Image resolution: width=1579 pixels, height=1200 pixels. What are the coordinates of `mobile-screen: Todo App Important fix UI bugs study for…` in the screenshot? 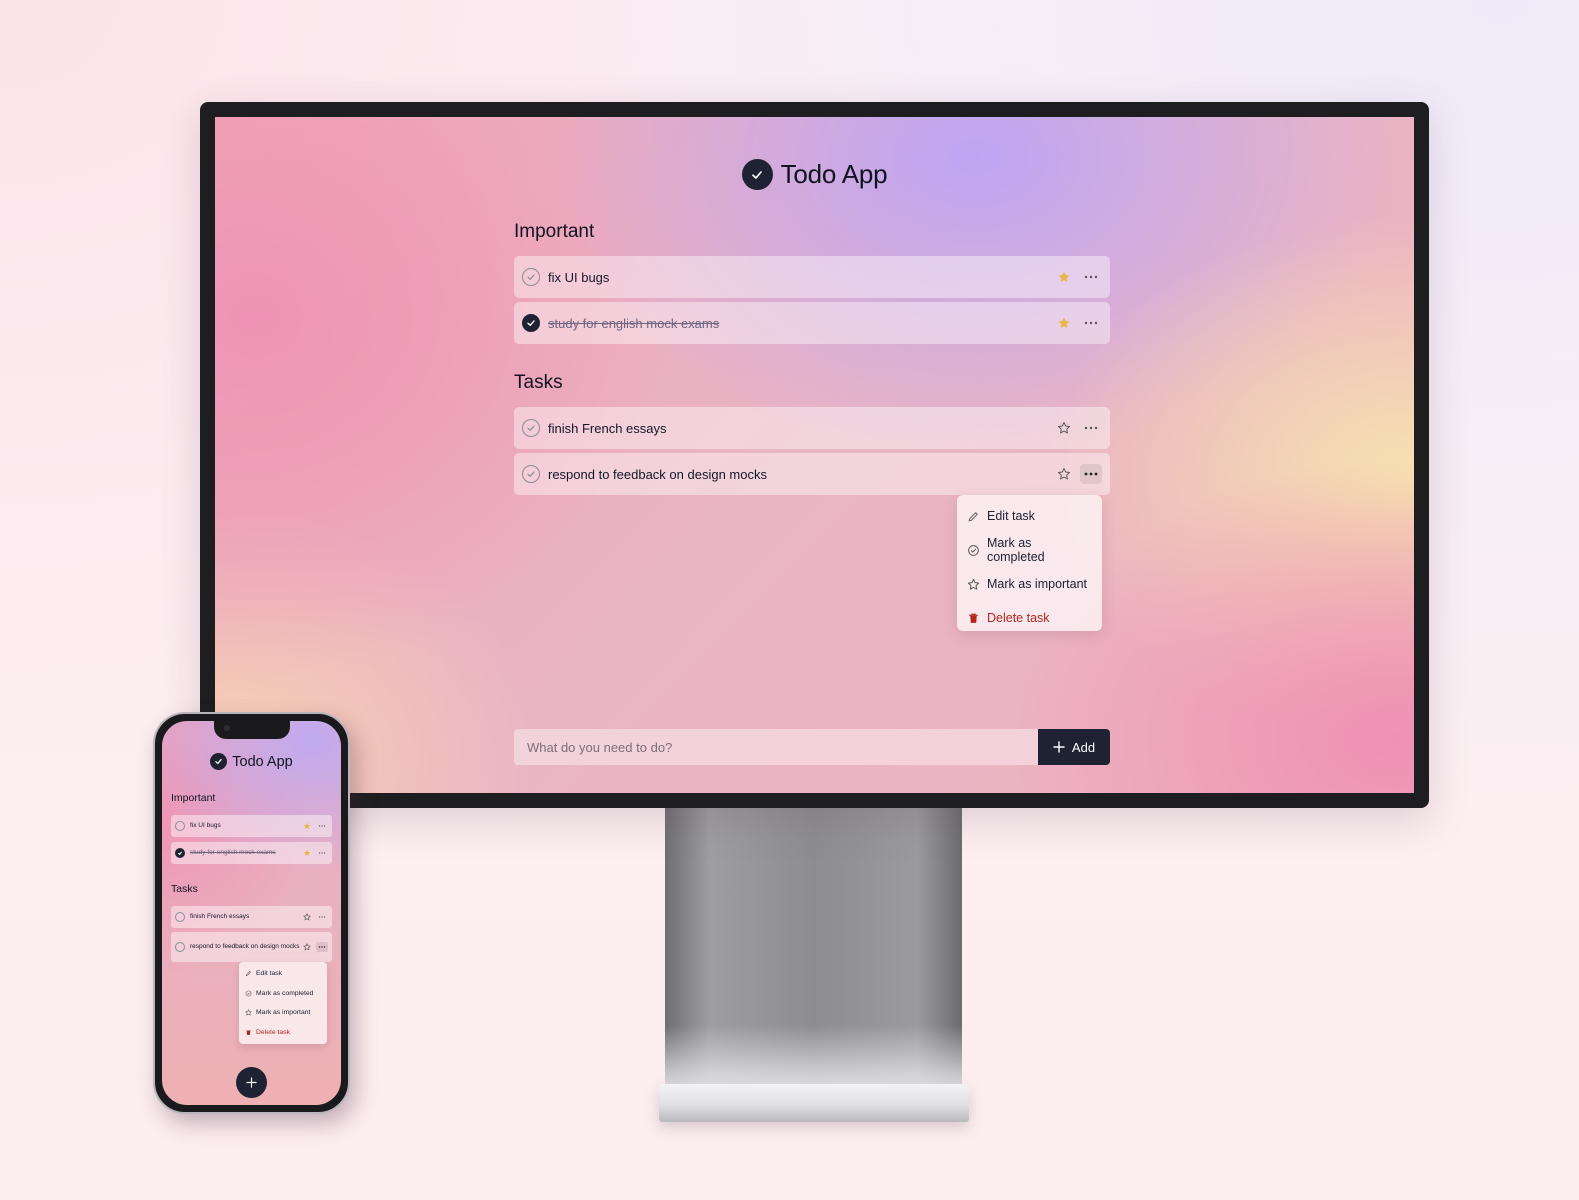 It's located at (251, 913).